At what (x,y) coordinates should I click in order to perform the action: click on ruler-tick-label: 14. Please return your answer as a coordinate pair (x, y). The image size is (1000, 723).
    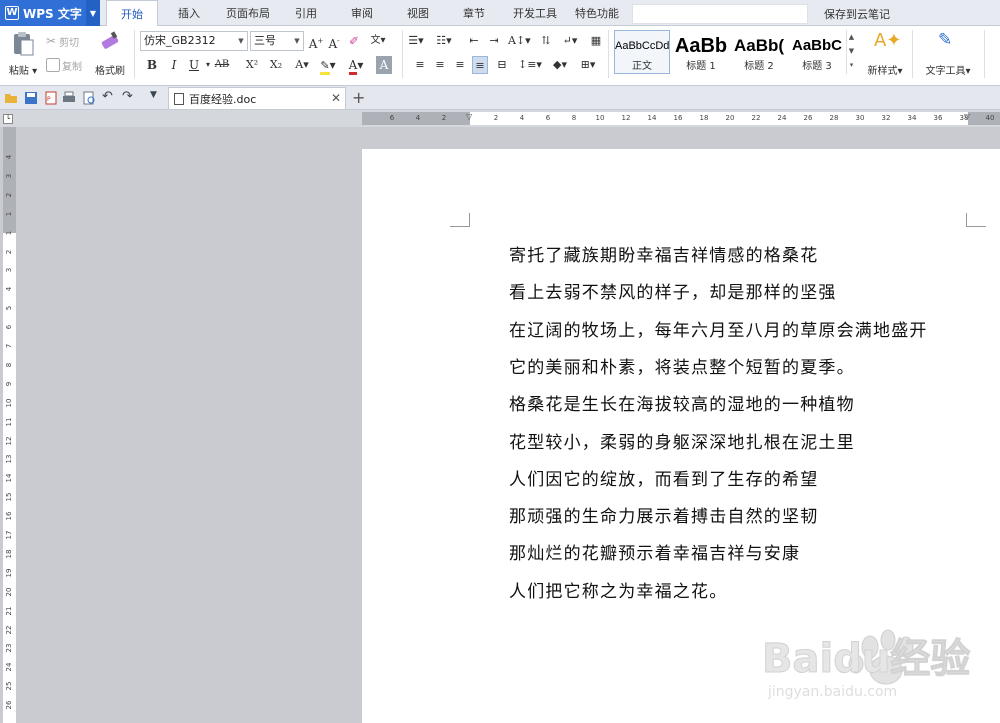
    Looking at the image, I should click on (652, 118).